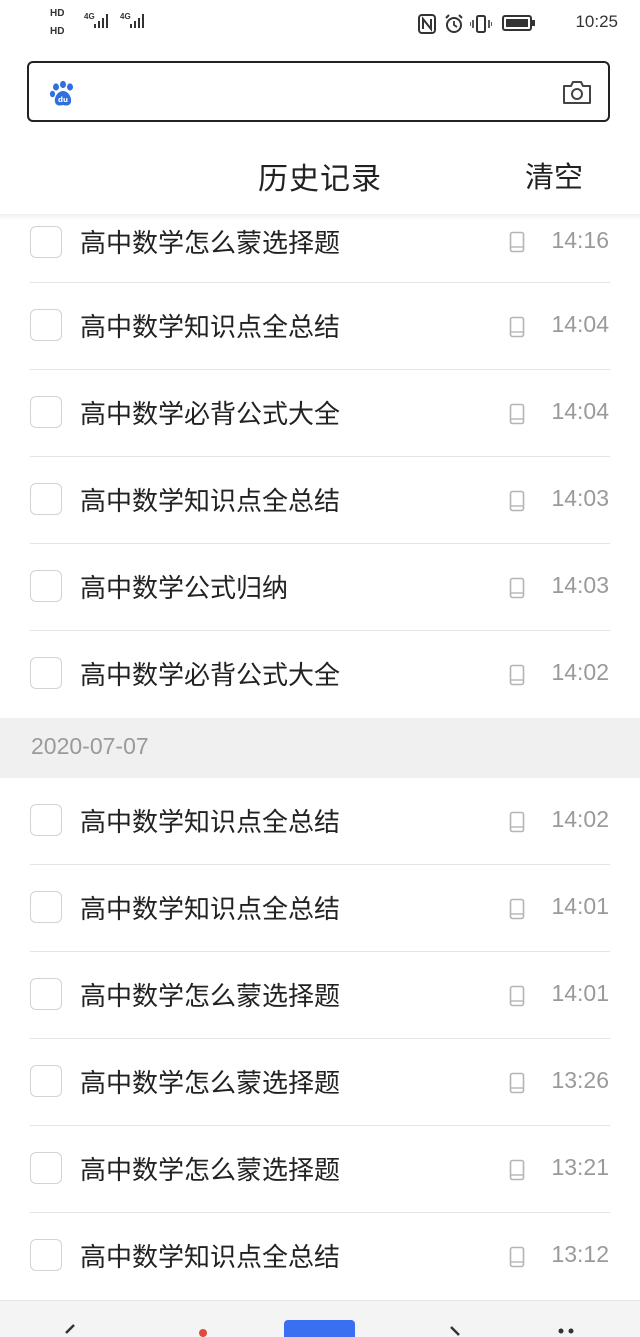 The width and height of the screenshot is (640, 1337). Describe the element at coordinates (57, 13) in the screenshot. I see `sim1-hd-label: HD` at that location.